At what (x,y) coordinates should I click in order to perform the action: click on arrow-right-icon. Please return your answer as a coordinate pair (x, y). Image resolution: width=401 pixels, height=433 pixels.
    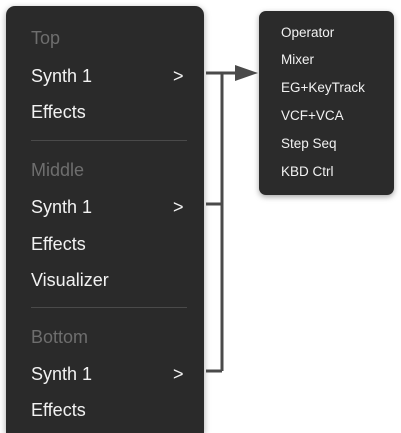
    Looking at the image, I should click on (246, 73).